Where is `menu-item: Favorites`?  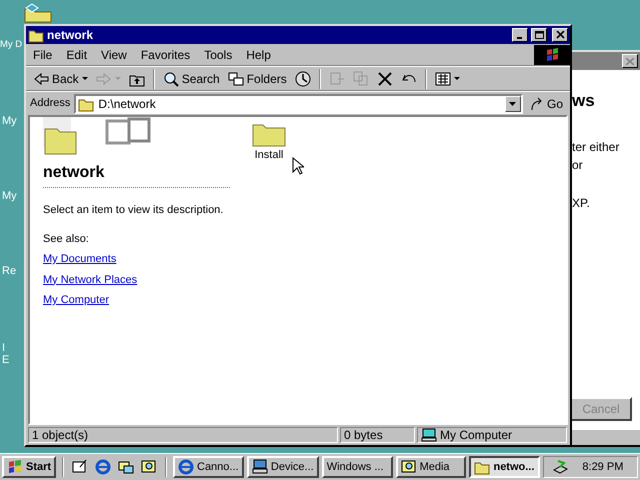
menu-item: Favorites is located at coordinates (166, 55).